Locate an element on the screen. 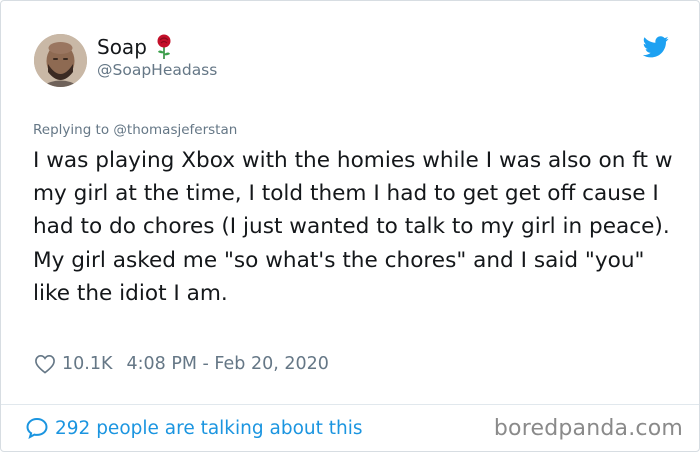  timestamp: 4:08 PM - Feb 20, 2020 is located at coordinates (227, 364).